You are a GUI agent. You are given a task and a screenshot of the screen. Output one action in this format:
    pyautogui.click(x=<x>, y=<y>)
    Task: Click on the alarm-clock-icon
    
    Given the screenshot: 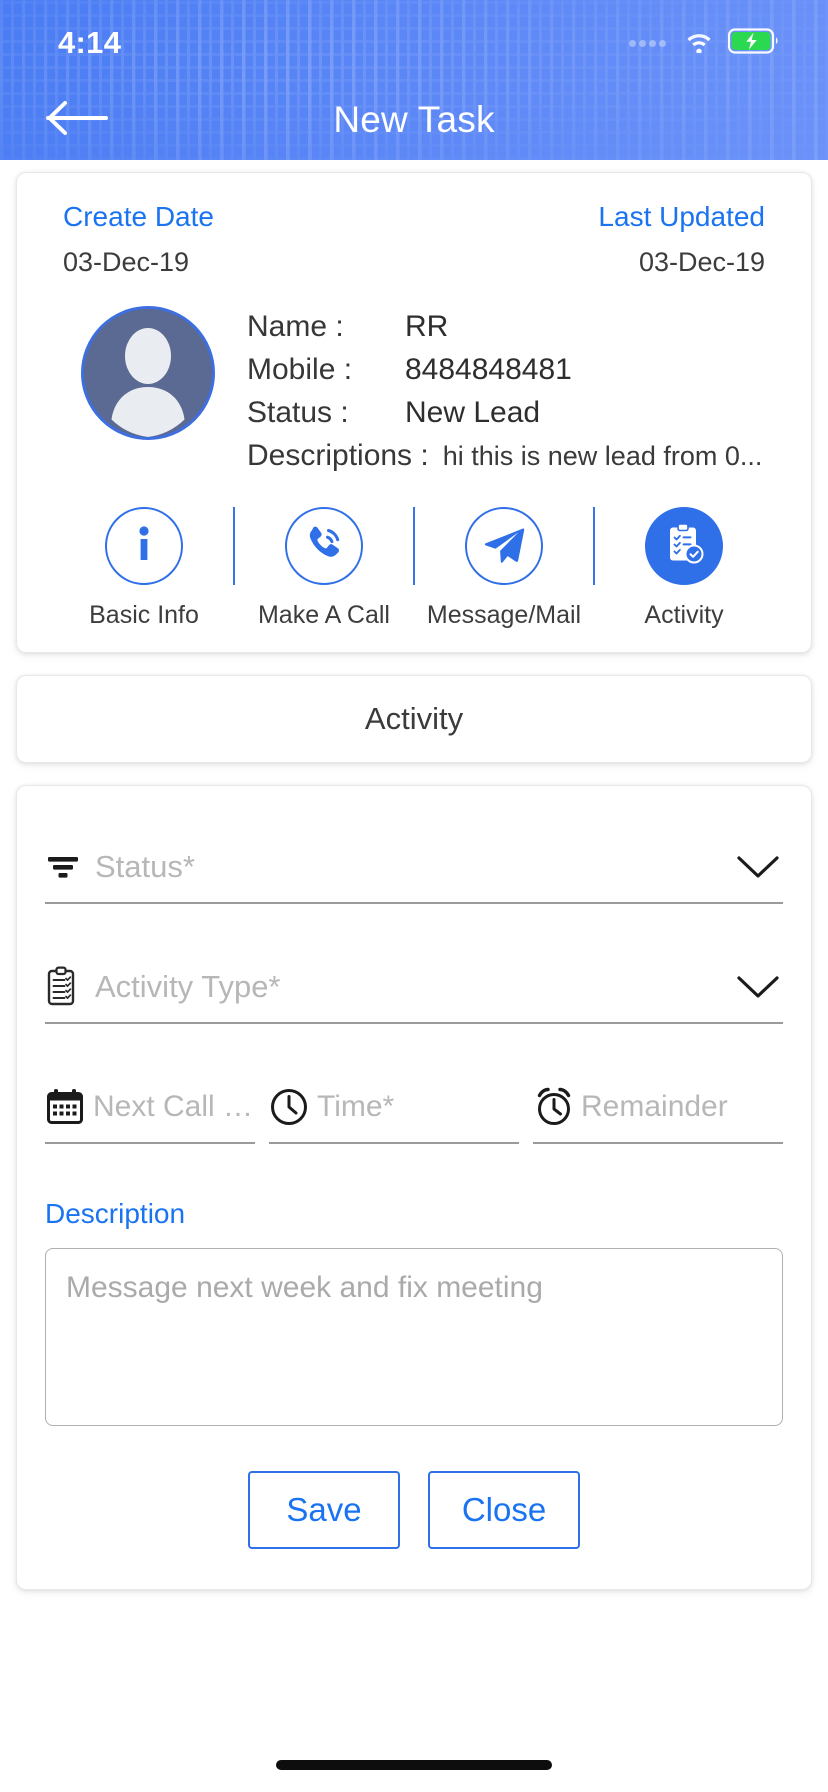 What is the action you would take?
    pyautogui.click(x=556, y=1107)
    